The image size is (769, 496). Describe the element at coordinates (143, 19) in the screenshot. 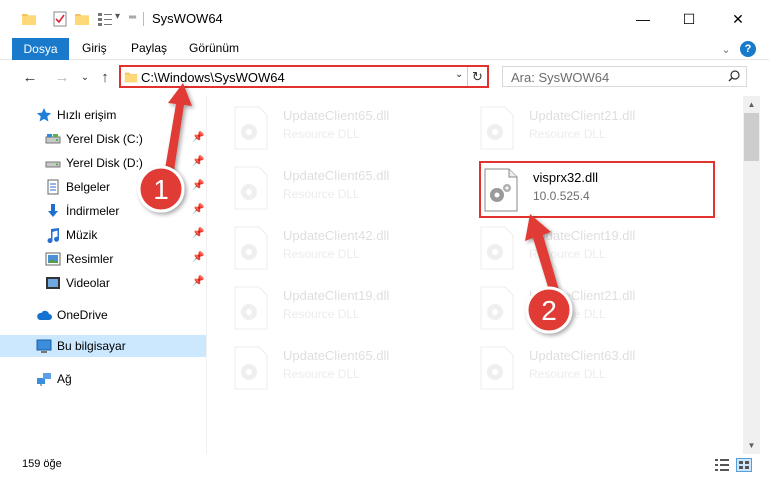

I see `title-separator` at that location.